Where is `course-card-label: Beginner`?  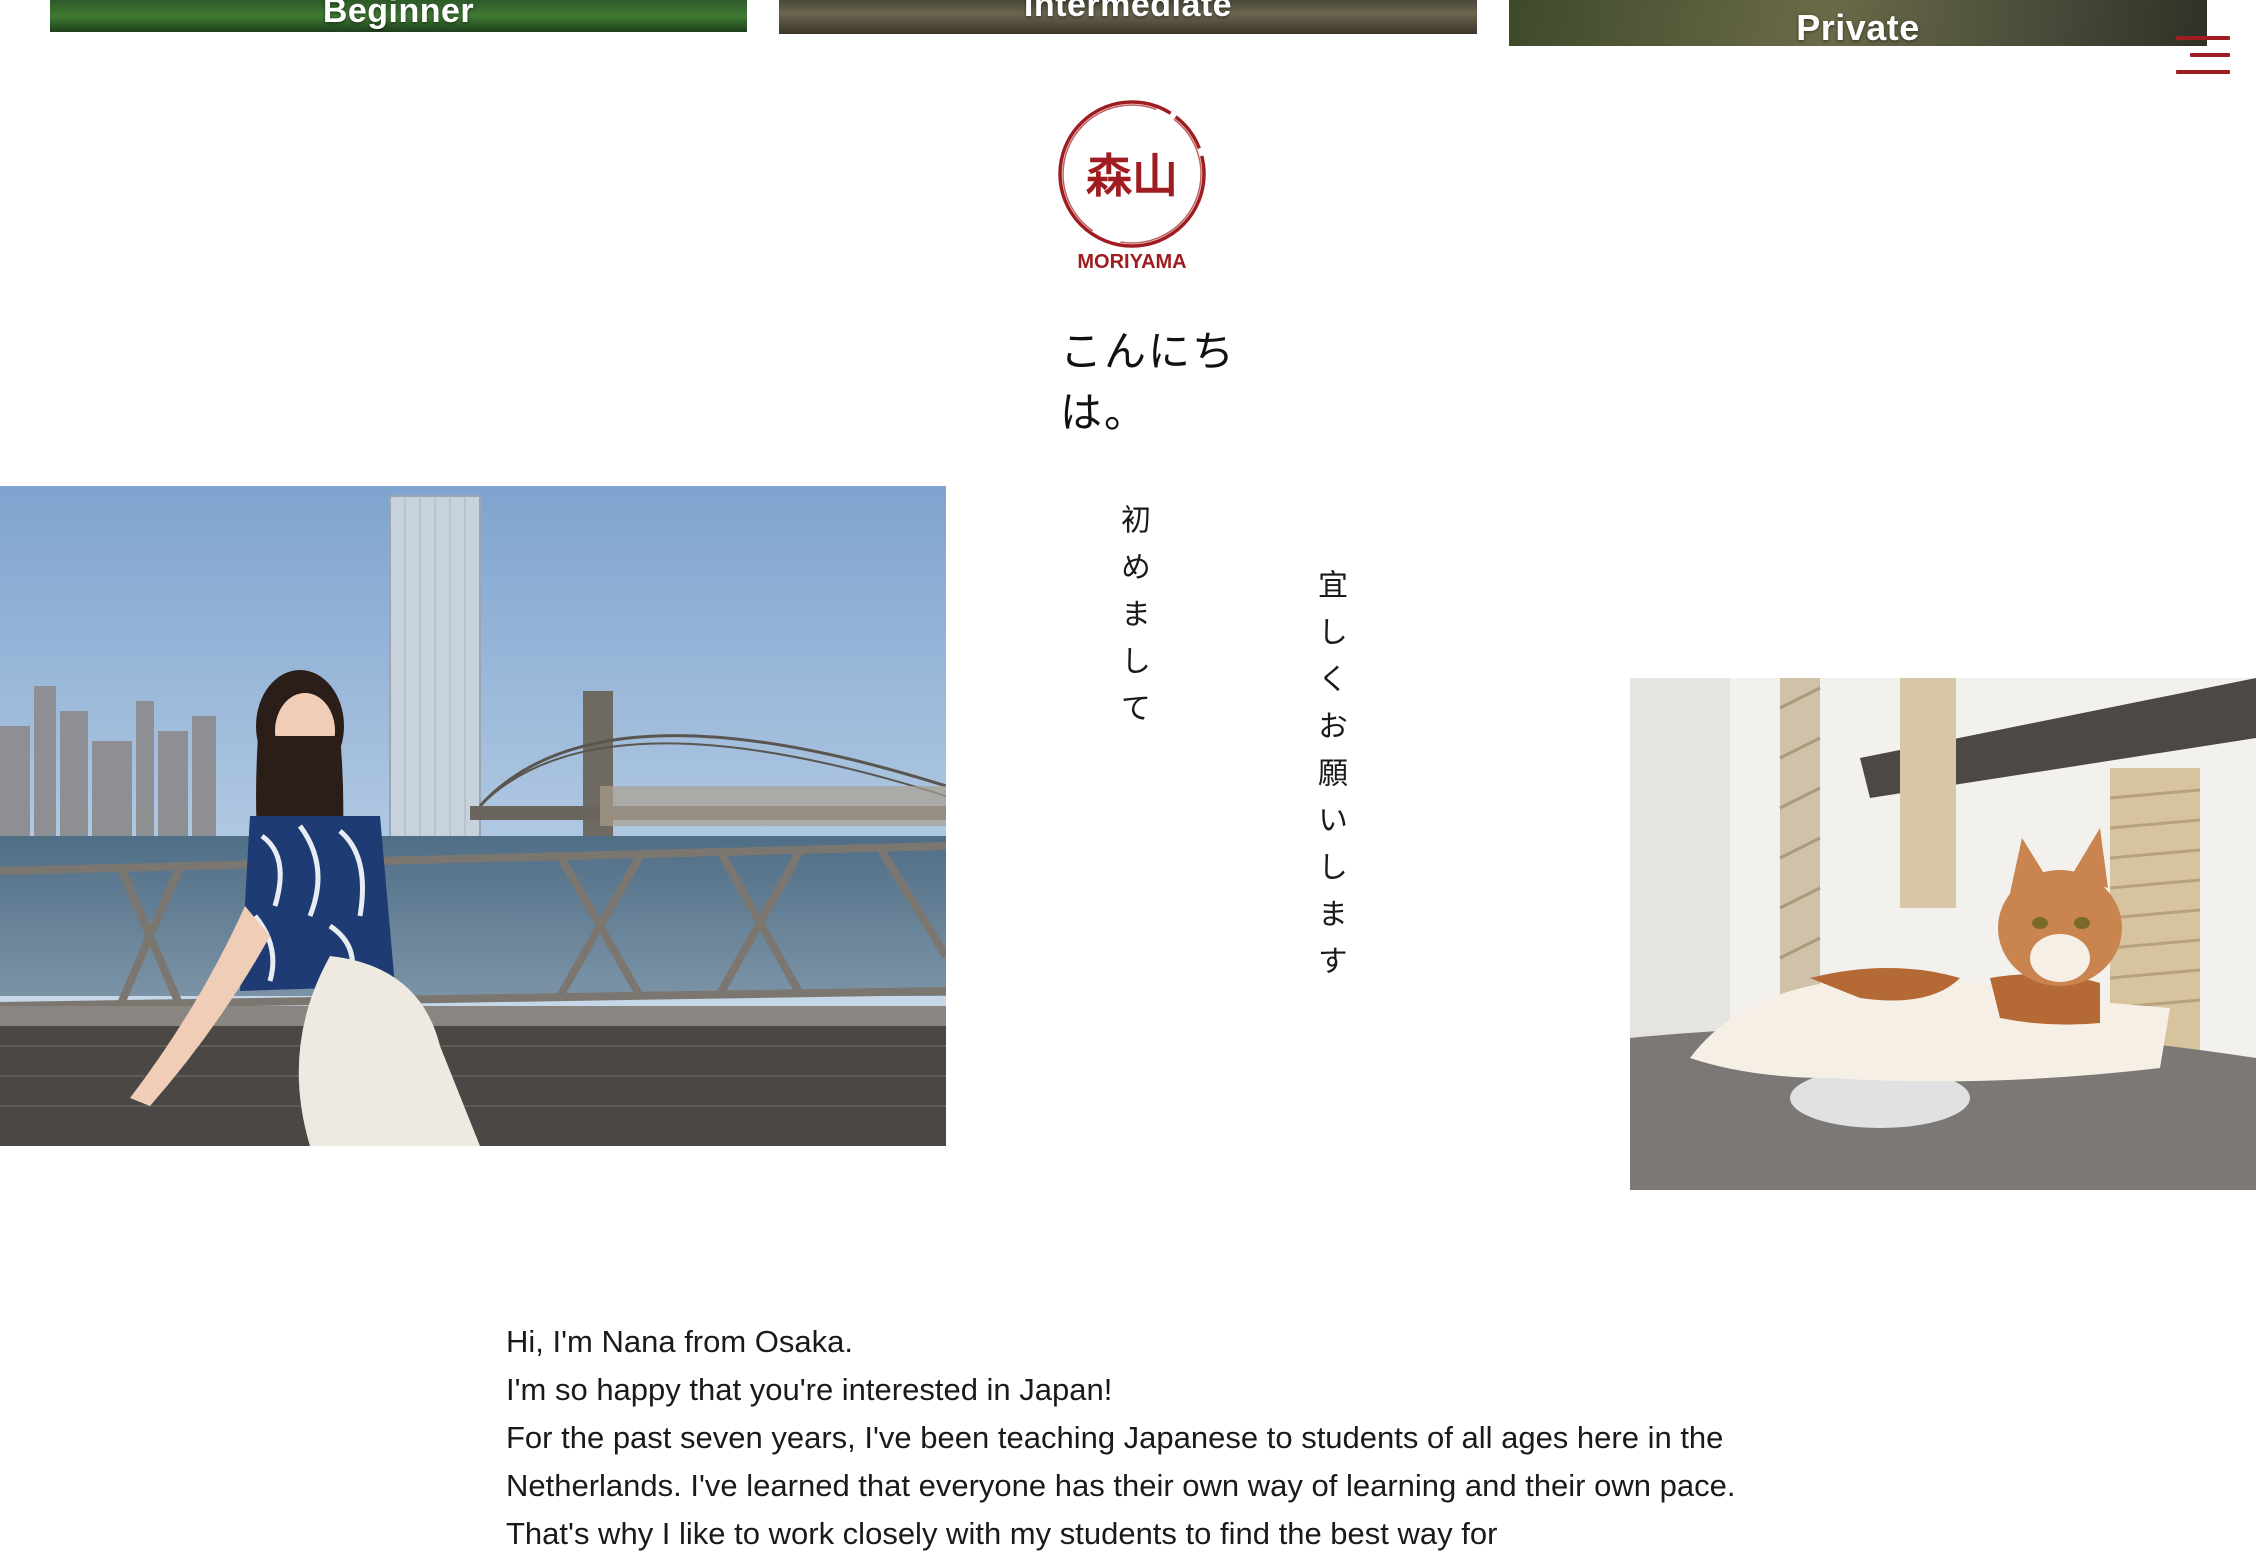 course-card-label: Beginner is located at coordinates (398, 15).